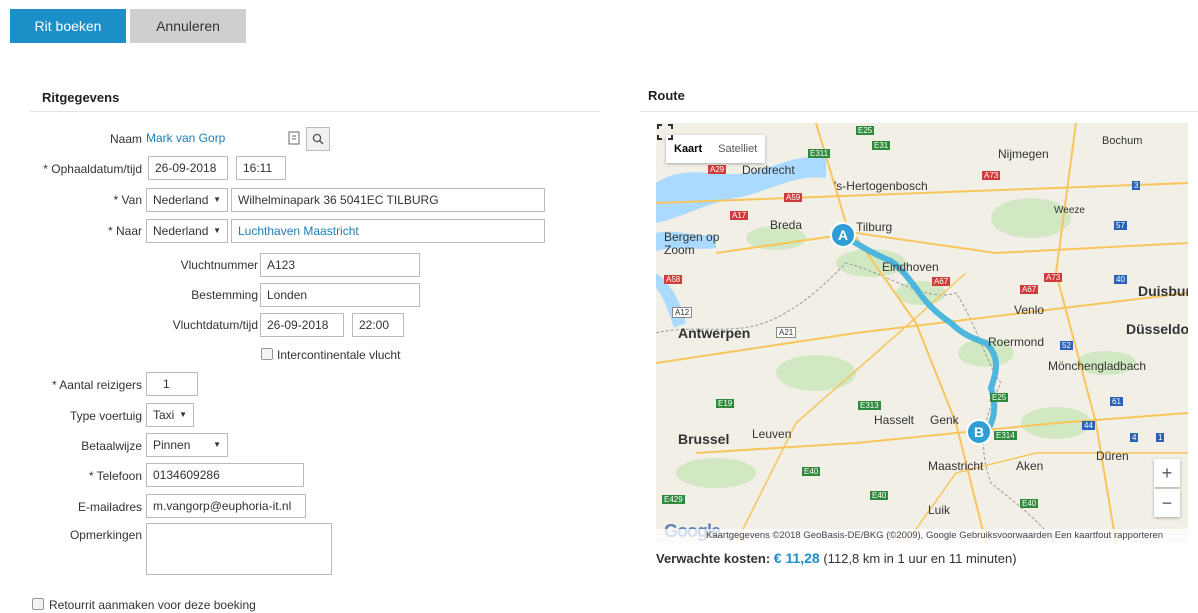 The height and width of the screenshot is (613, 1198). I want to click on name-value: Mark van Gorp, so click(226, 139).